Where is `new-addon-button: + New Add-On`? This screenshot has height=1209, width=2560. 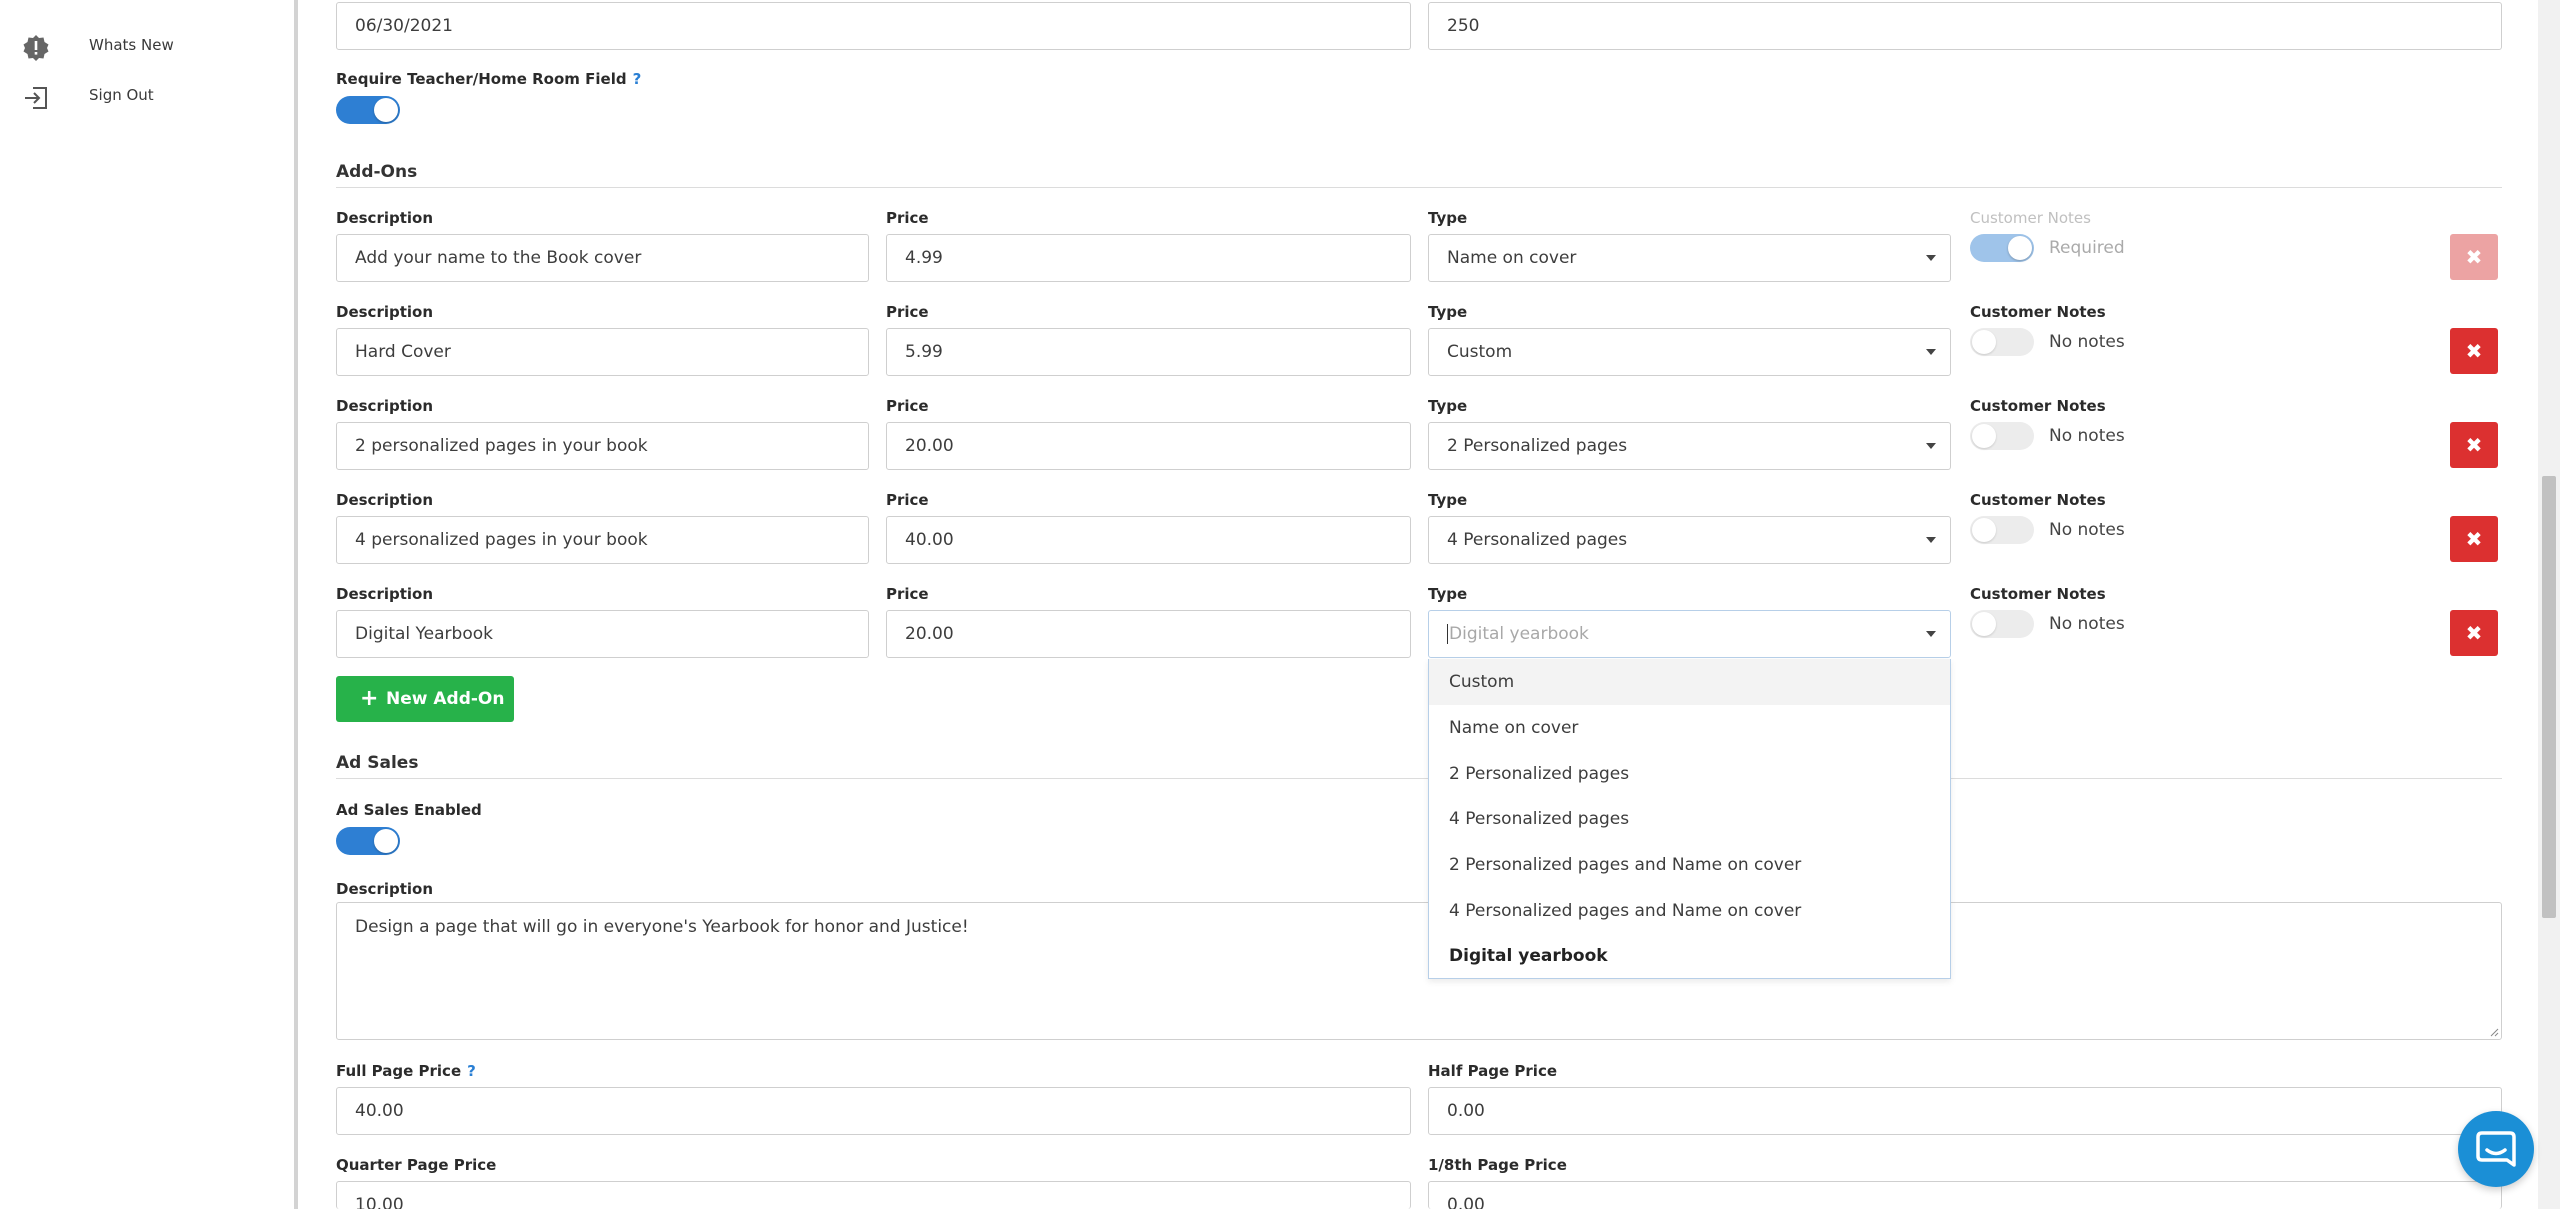 new-addon-button: + New Add-On is located at coordinates (425, 699).